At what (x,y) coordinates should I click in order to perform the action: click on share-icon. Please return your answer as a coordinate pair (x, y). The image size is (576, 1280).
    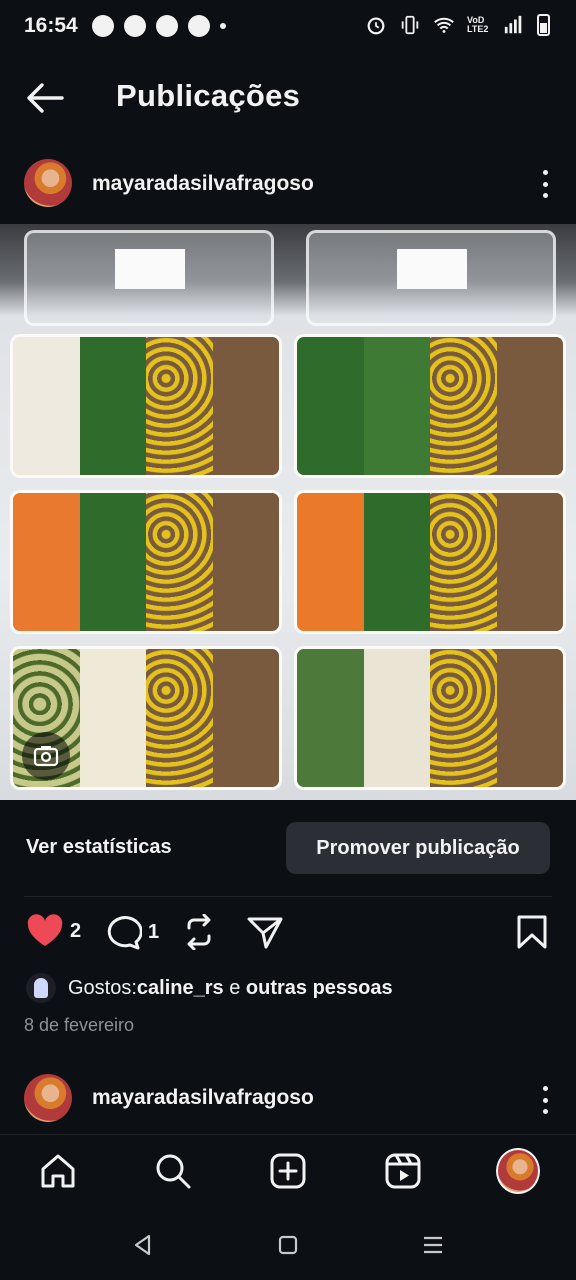
    Looking at the image, I should click on (265, 932).